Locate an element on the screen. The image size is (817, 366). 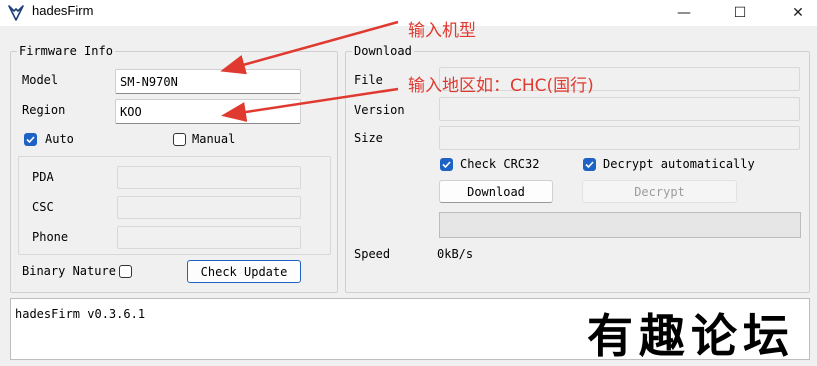
model-hint-arrow is located at coordinates (309, 47).